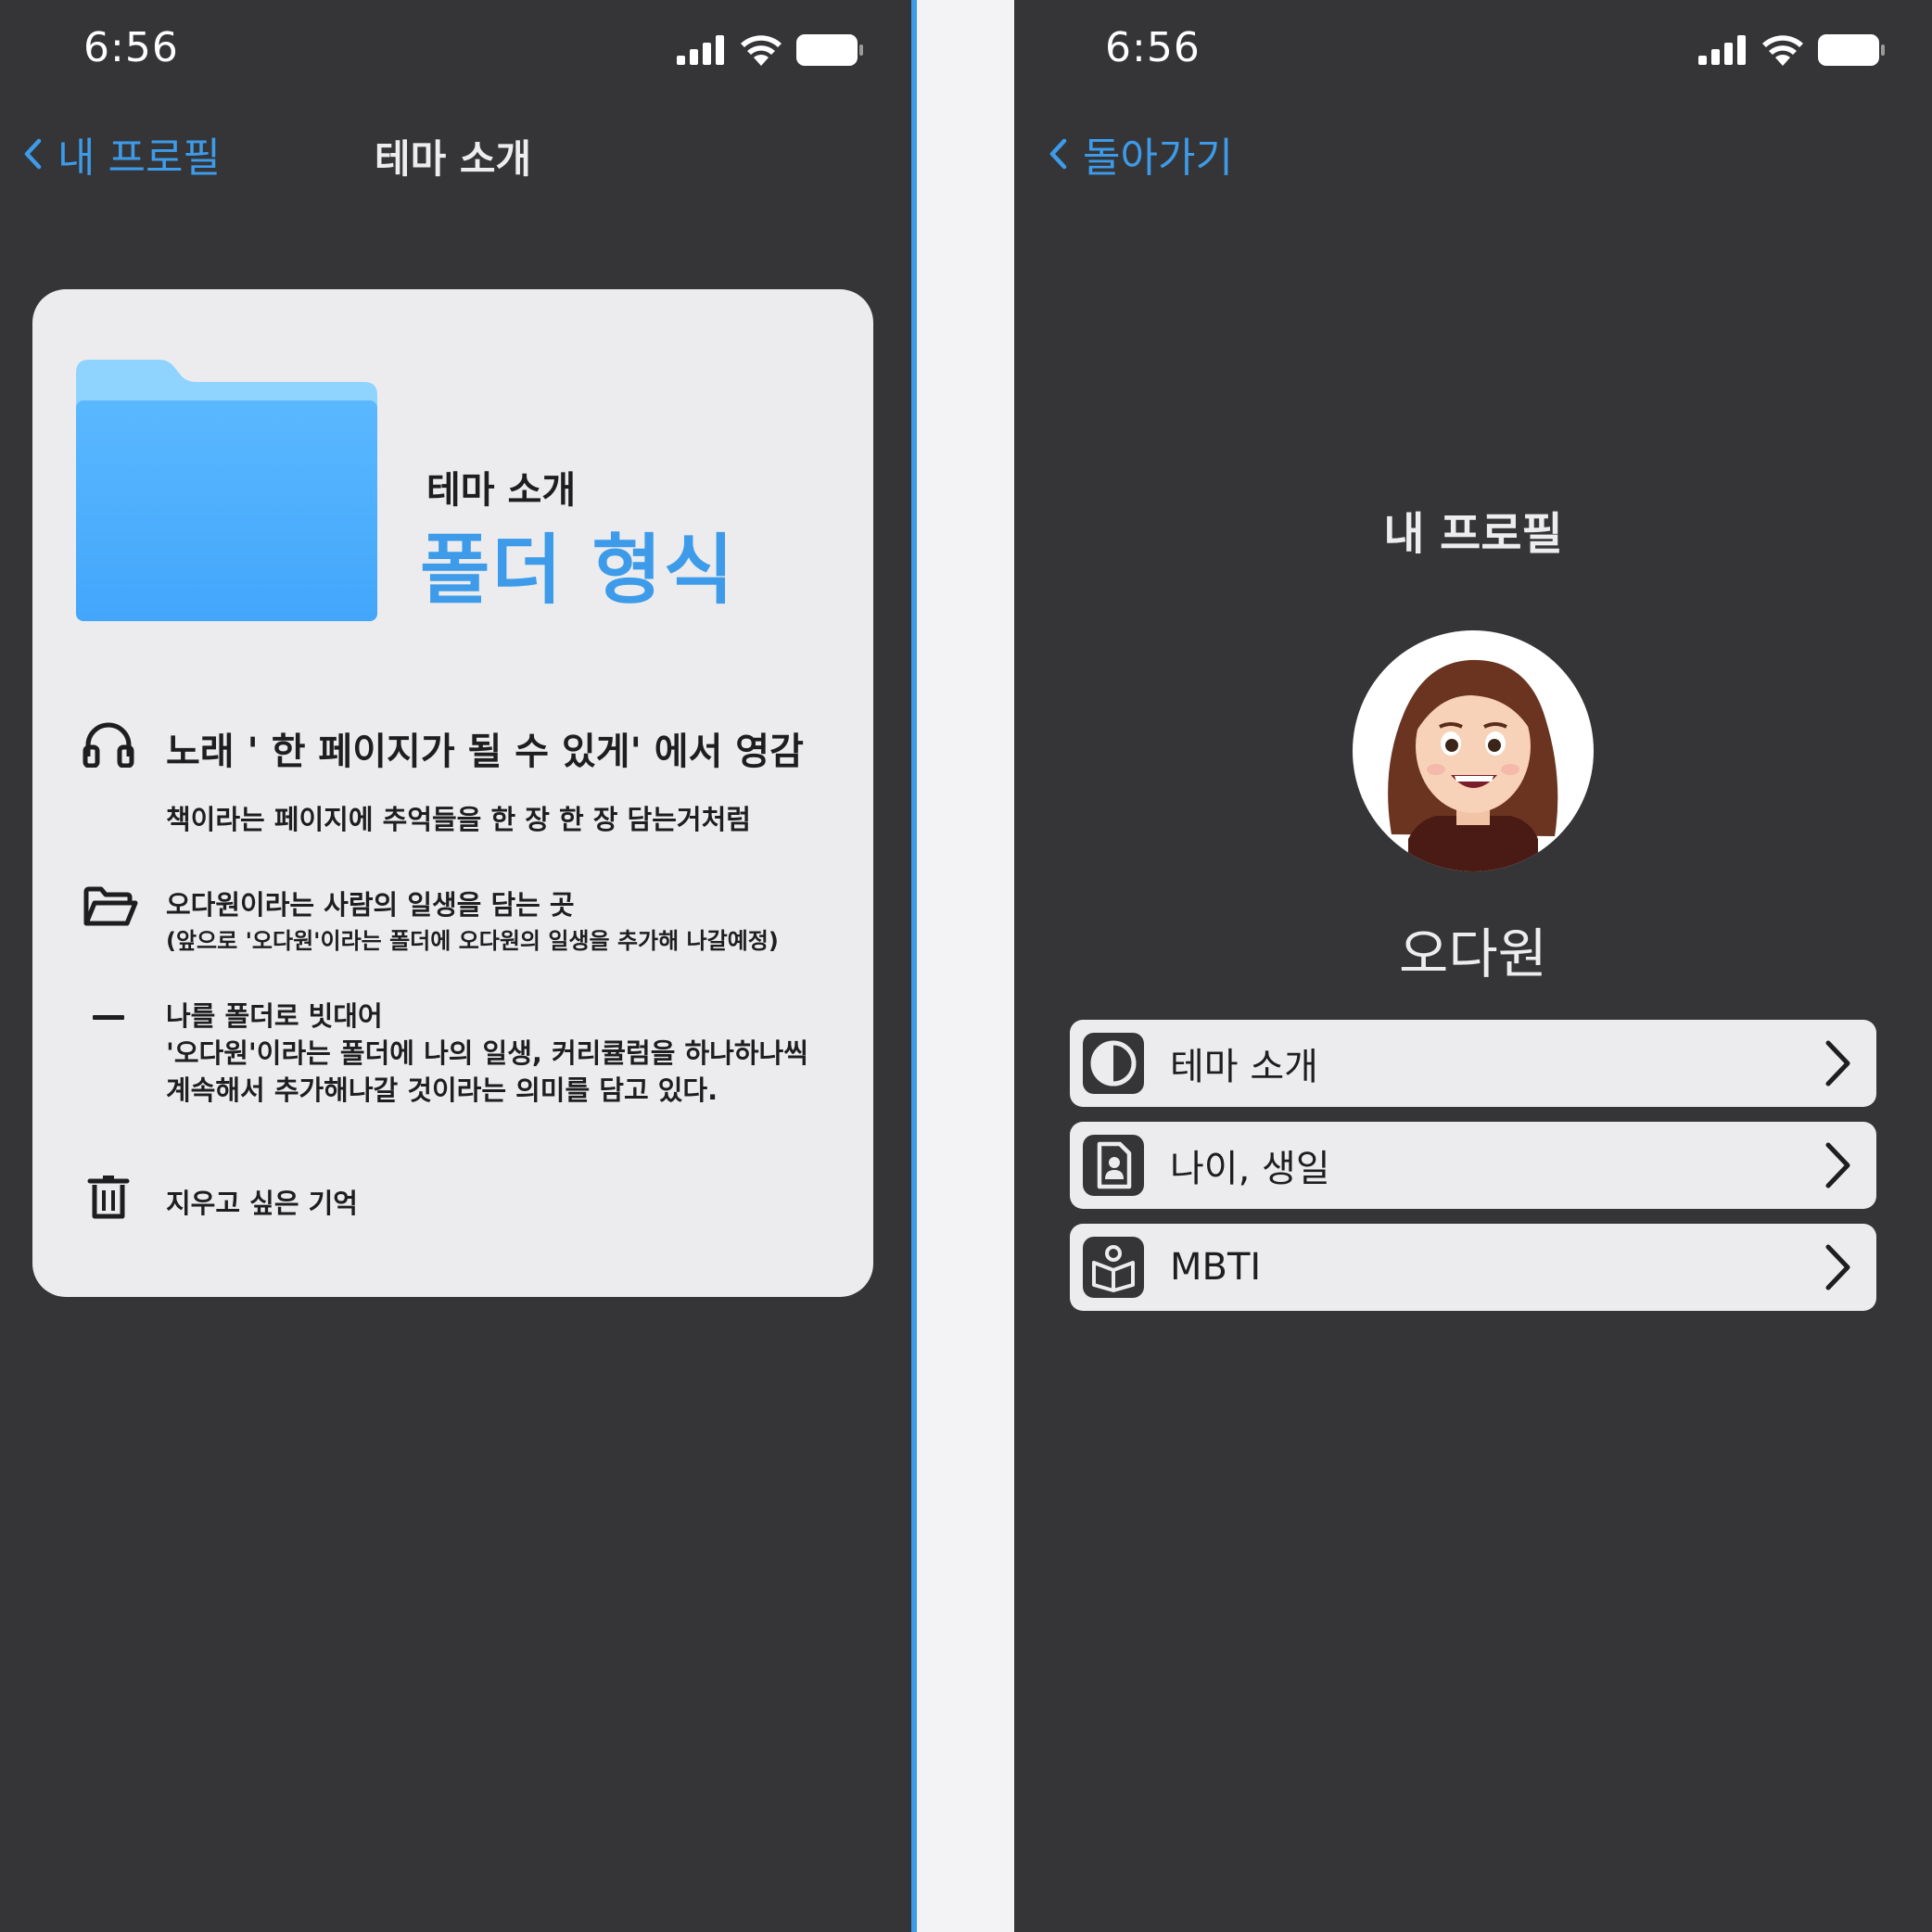 The image size is (1932, 1932). I want to click on headphones-icon, so click(108, 745).